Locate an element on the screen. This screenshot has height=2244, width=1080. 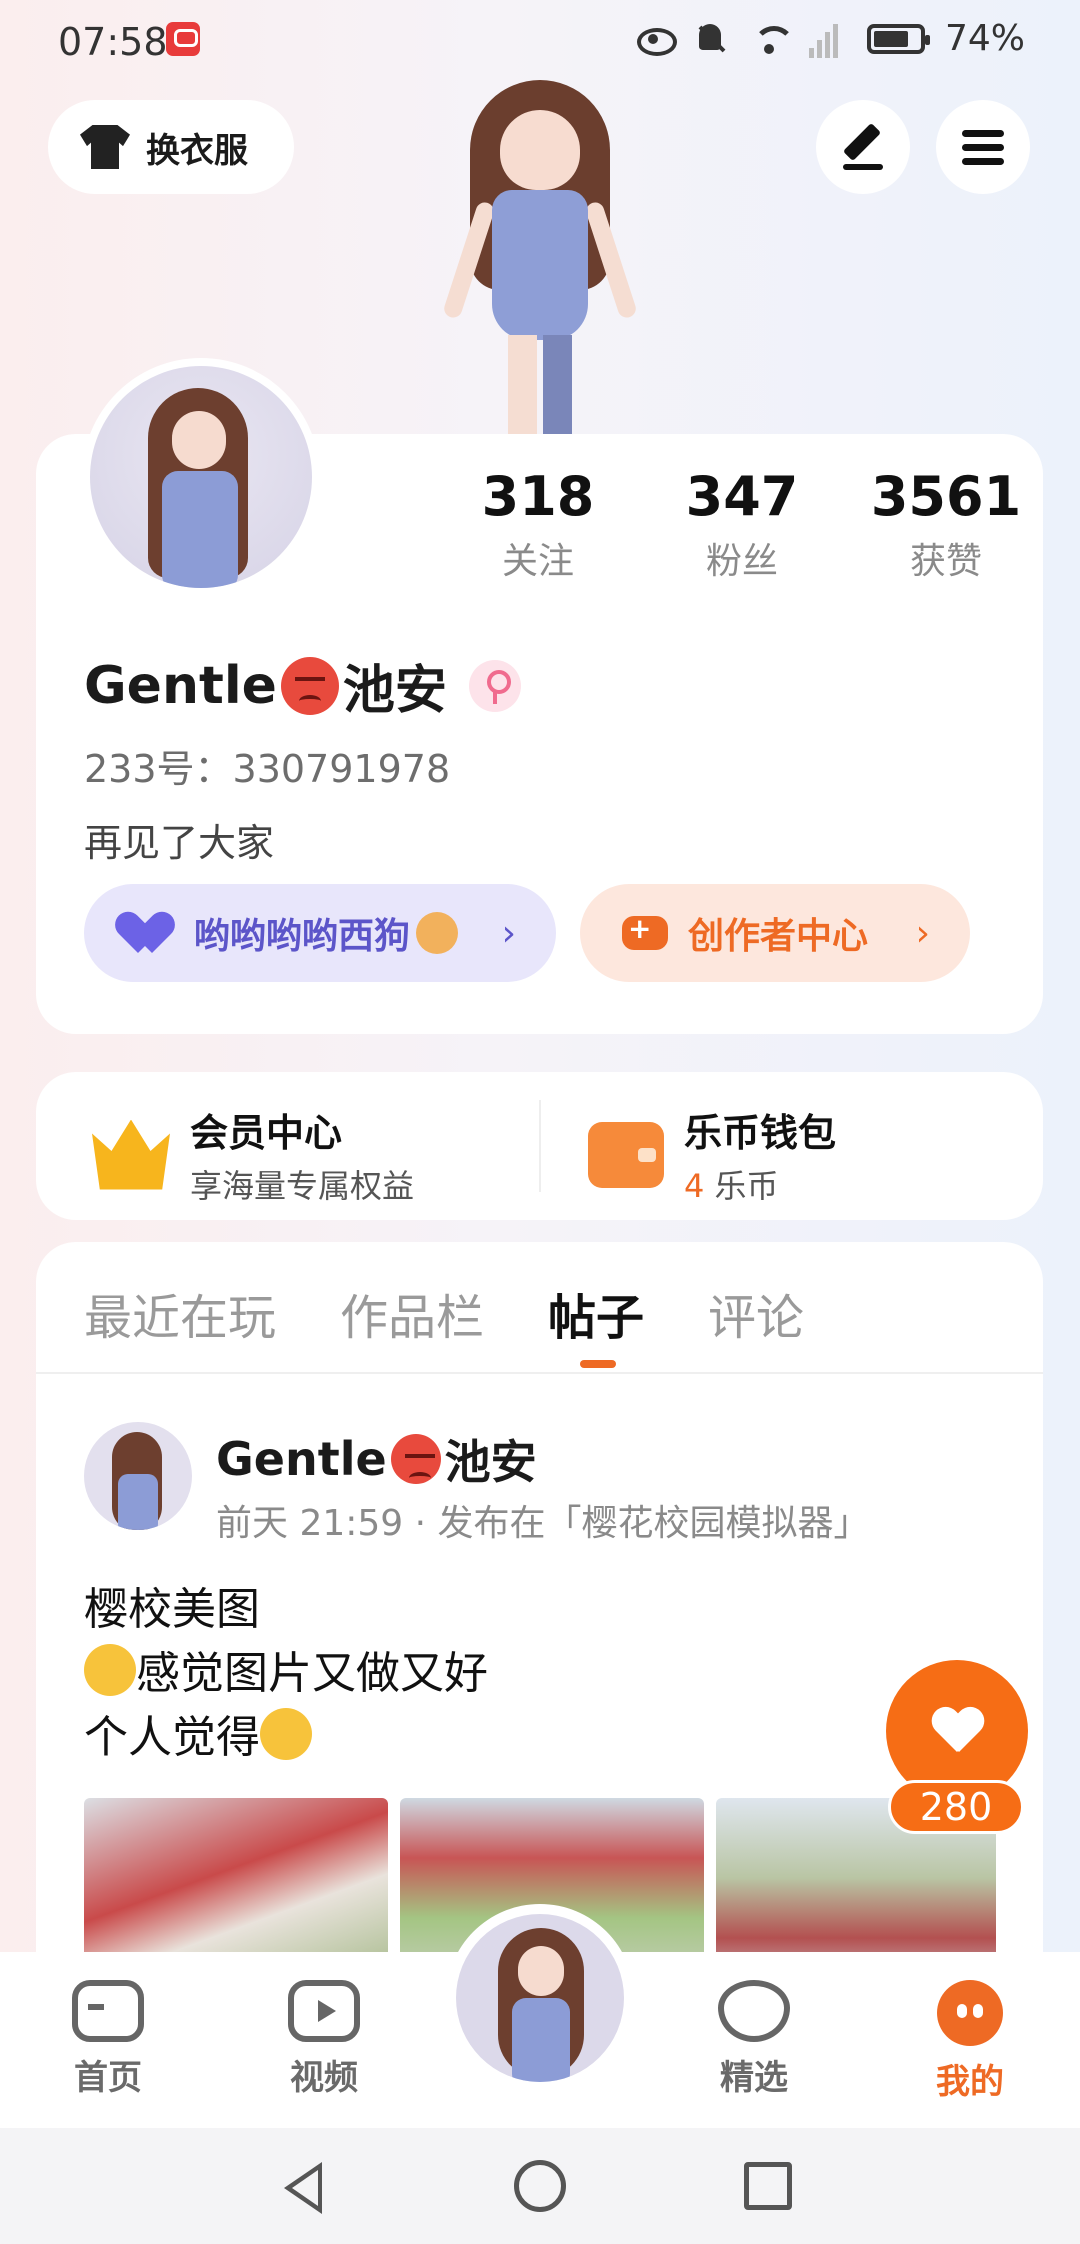
tab-comments: 评论 is located at coordinates (756, 1313).